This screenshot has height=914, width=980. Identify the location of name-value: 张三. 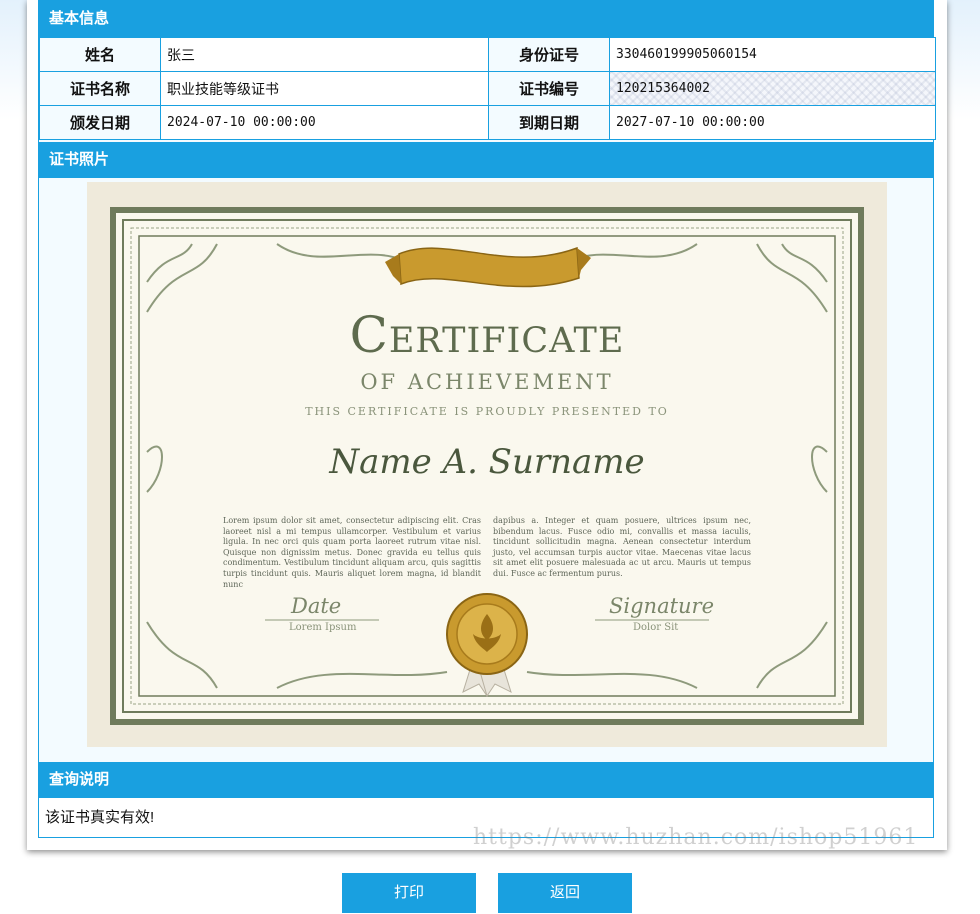
(324, 54).